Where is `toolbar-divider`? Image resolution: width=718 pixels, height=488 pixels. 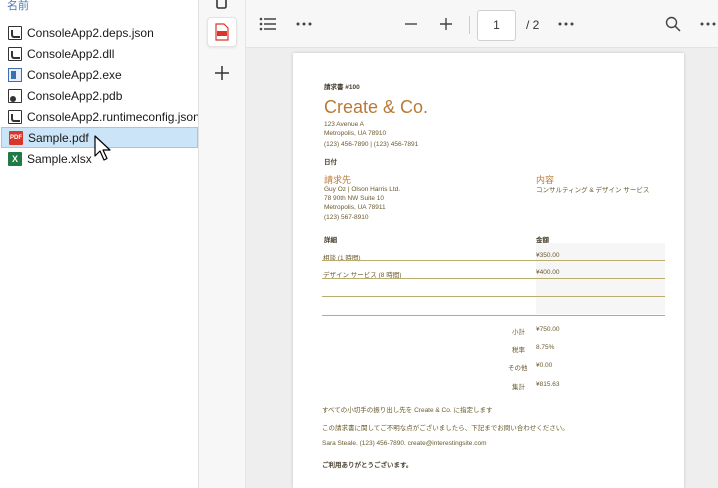 toolbar-divider is located at coordinates (469, 25).